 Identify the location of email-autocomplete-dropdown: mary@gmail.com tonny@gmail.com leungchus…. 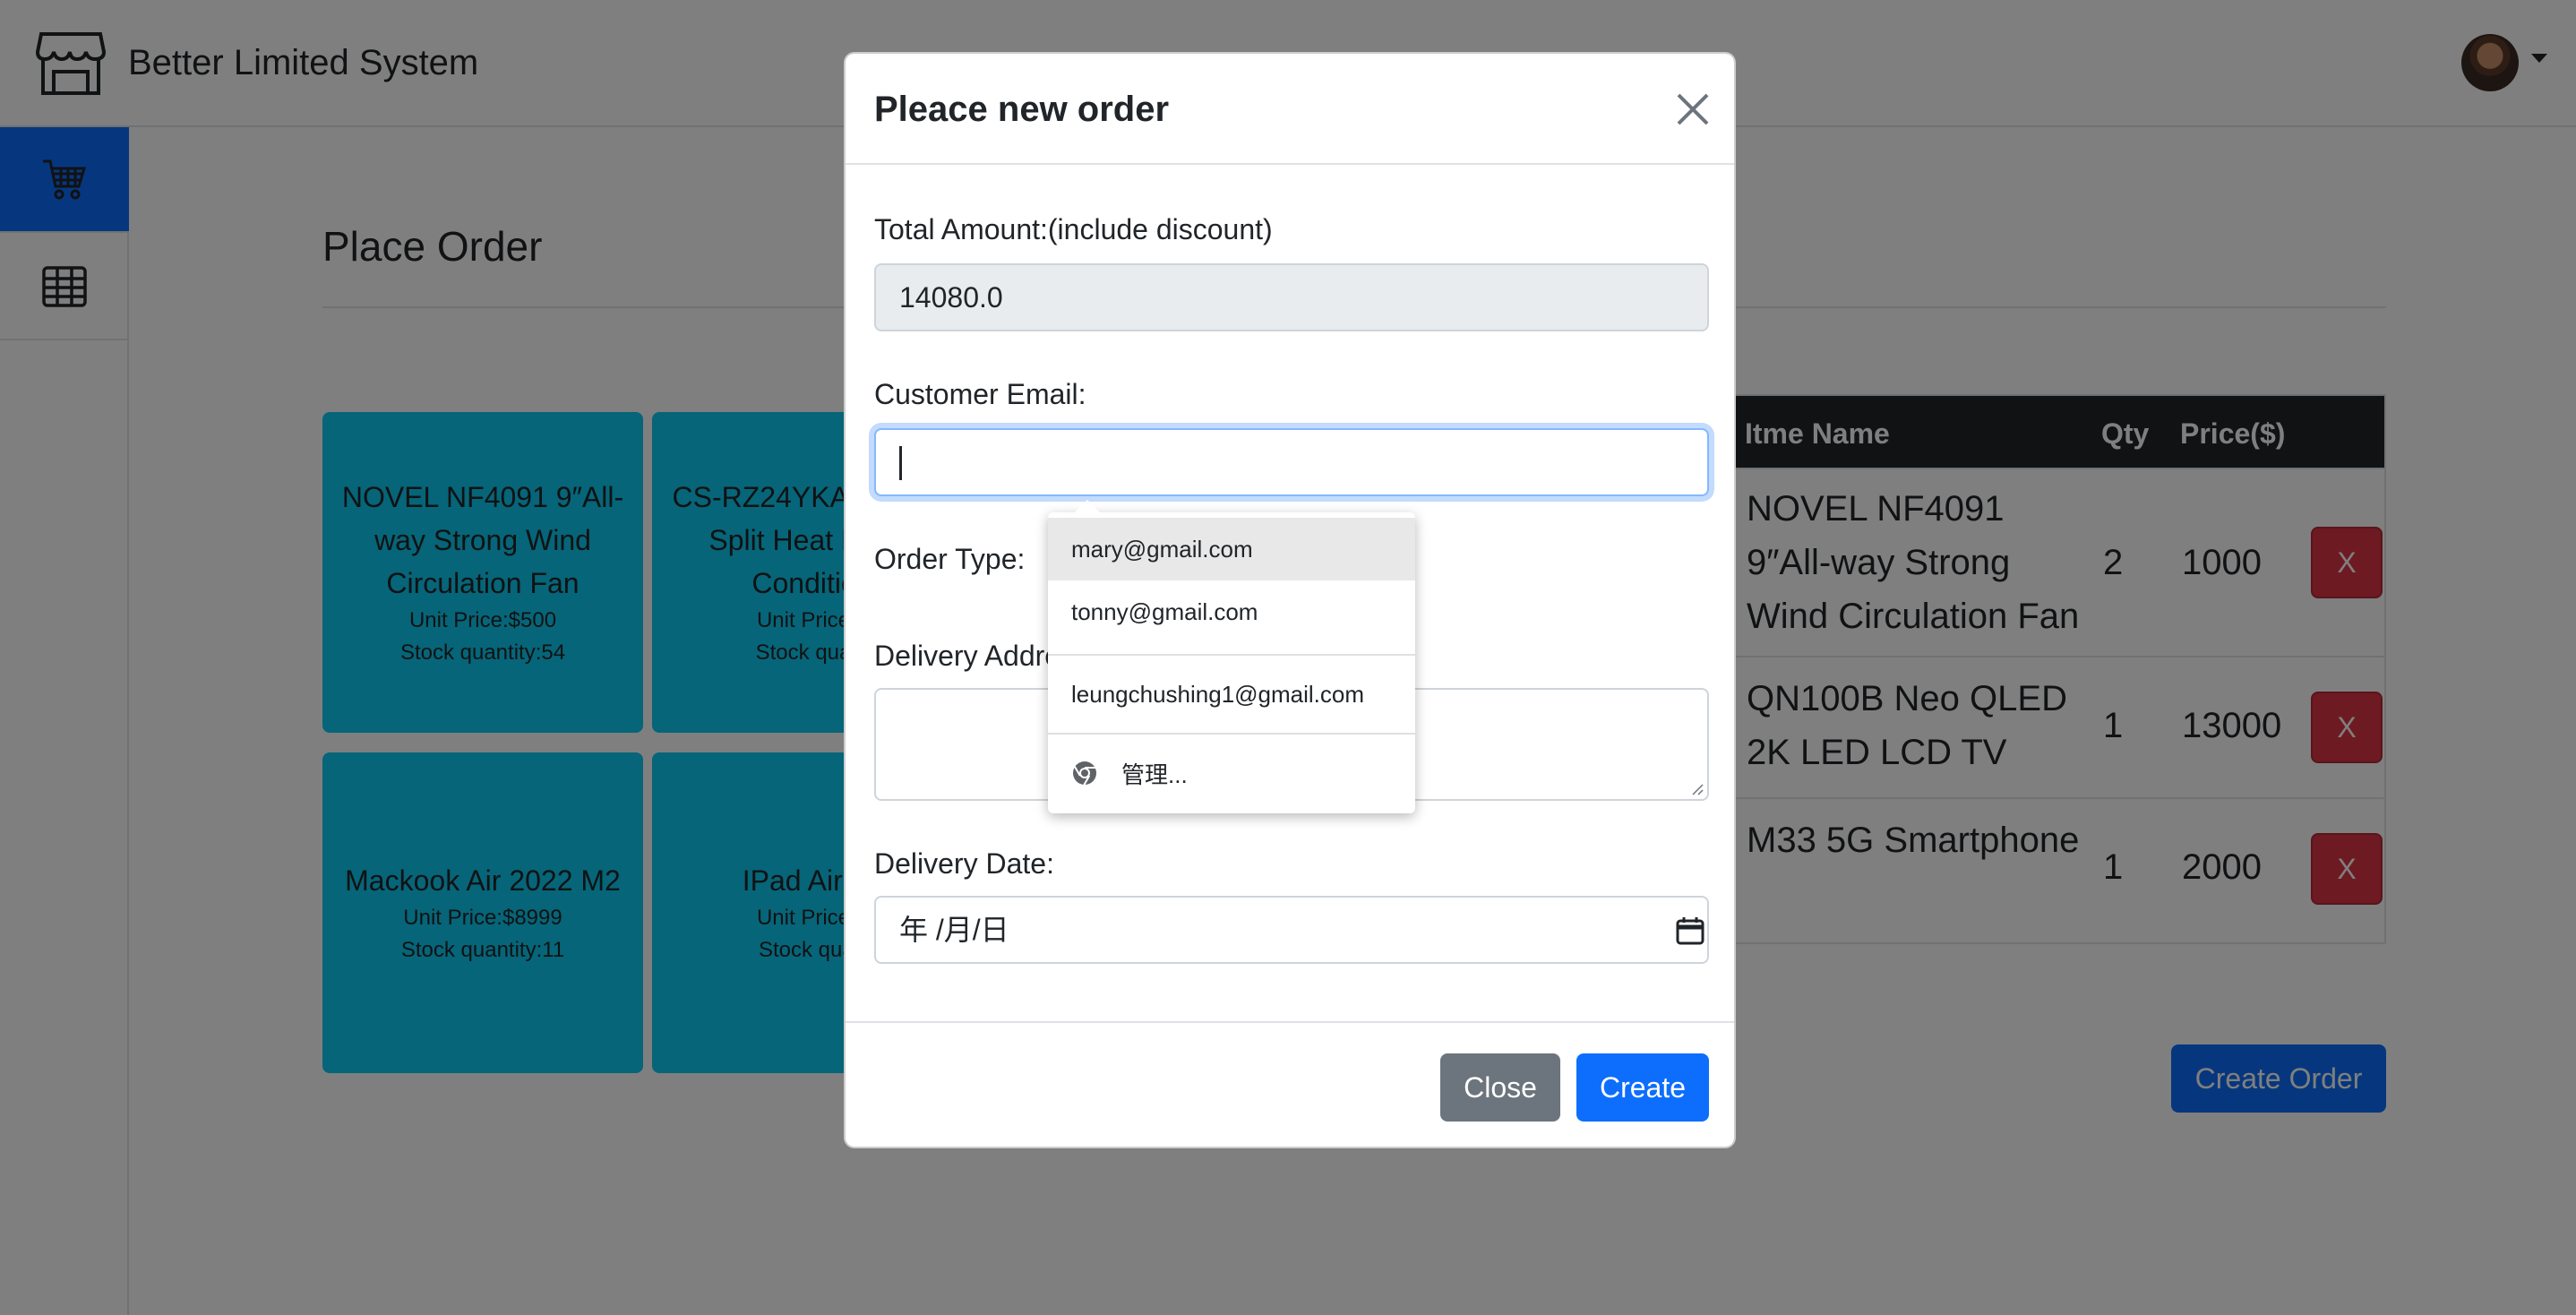
(1231, 656).